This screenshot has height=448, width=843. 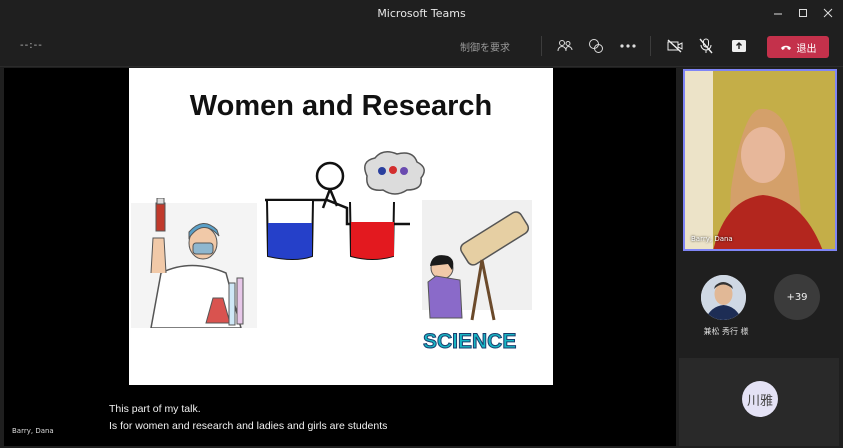 I want to click on window-title: Microsoft Teams, so click(x=421, y=13).